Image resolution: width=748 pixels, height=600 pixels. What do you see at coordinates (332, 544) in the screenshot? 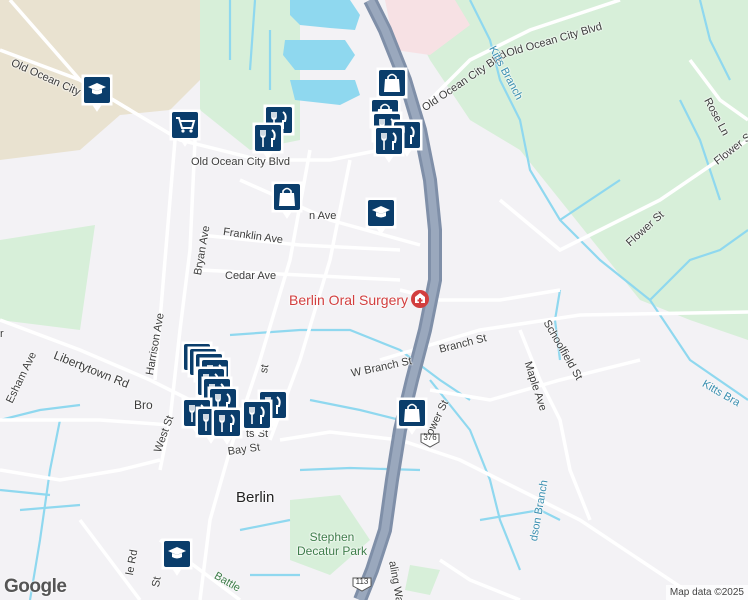
I see `park-label: Stephen Decatur Park` at bounding box center [332, 544].